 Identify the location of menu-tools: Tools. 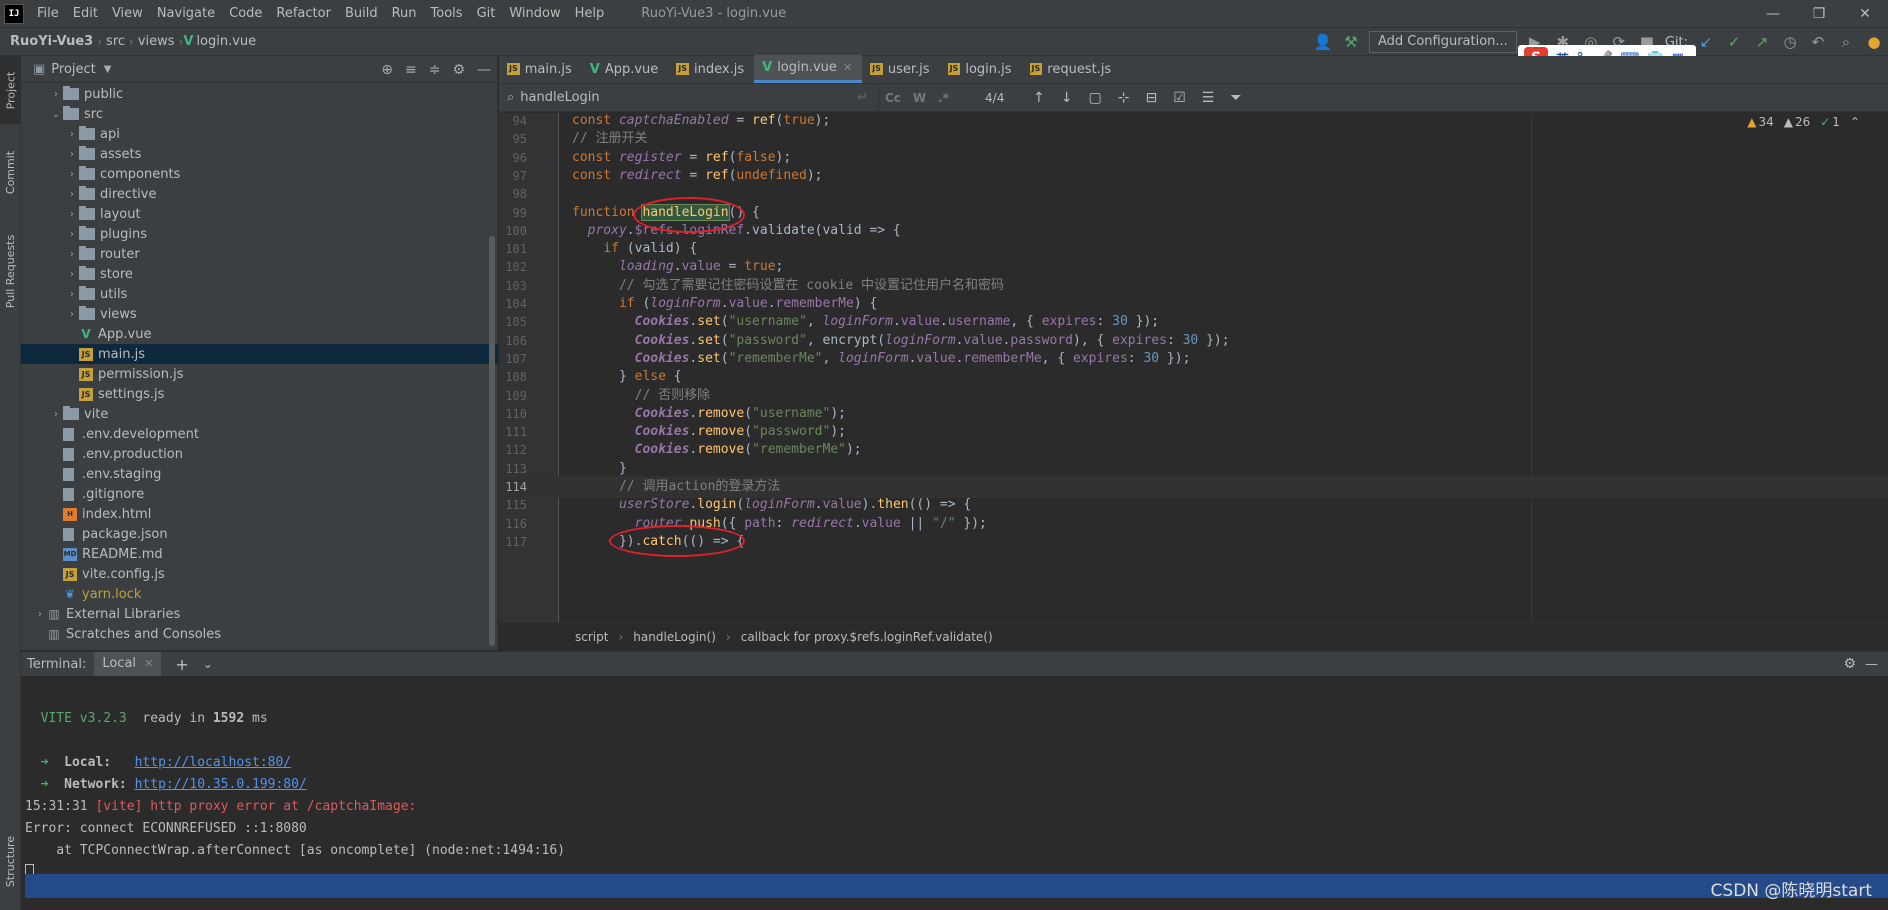
(447, 13).